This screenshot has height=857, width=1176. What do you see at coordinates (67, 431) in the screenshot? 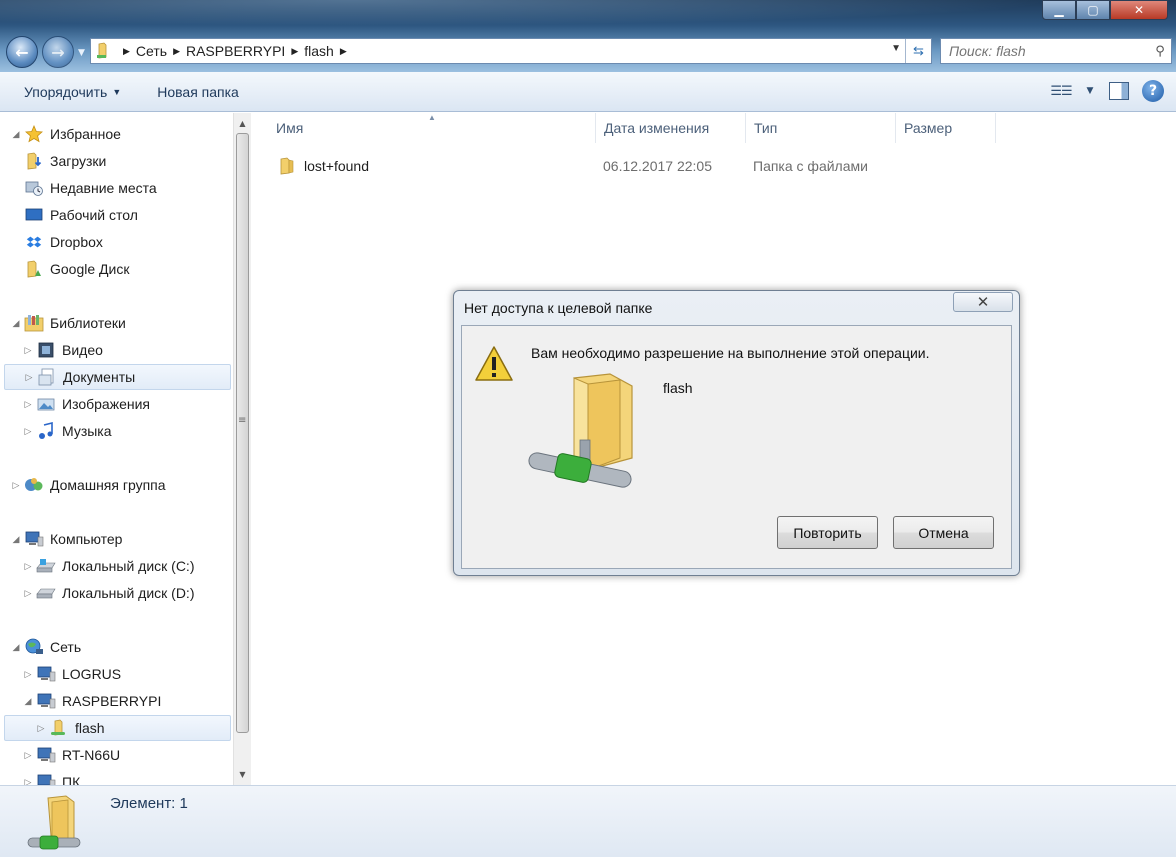
I see `nav-music: ▷ Музыка` at bounding box center [67, 431].